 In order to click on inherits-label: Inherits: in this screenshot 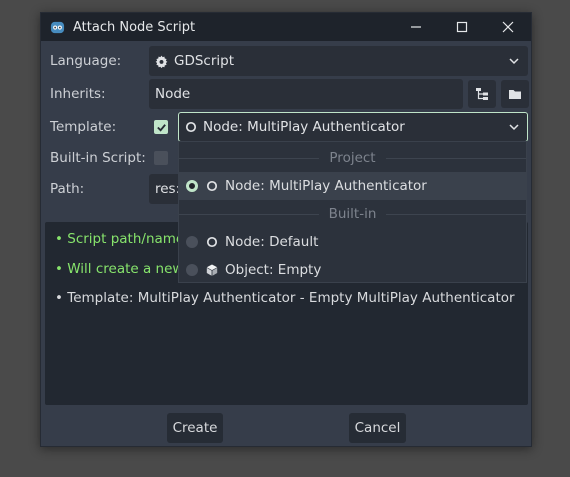, I will do `click(78, 94)`.